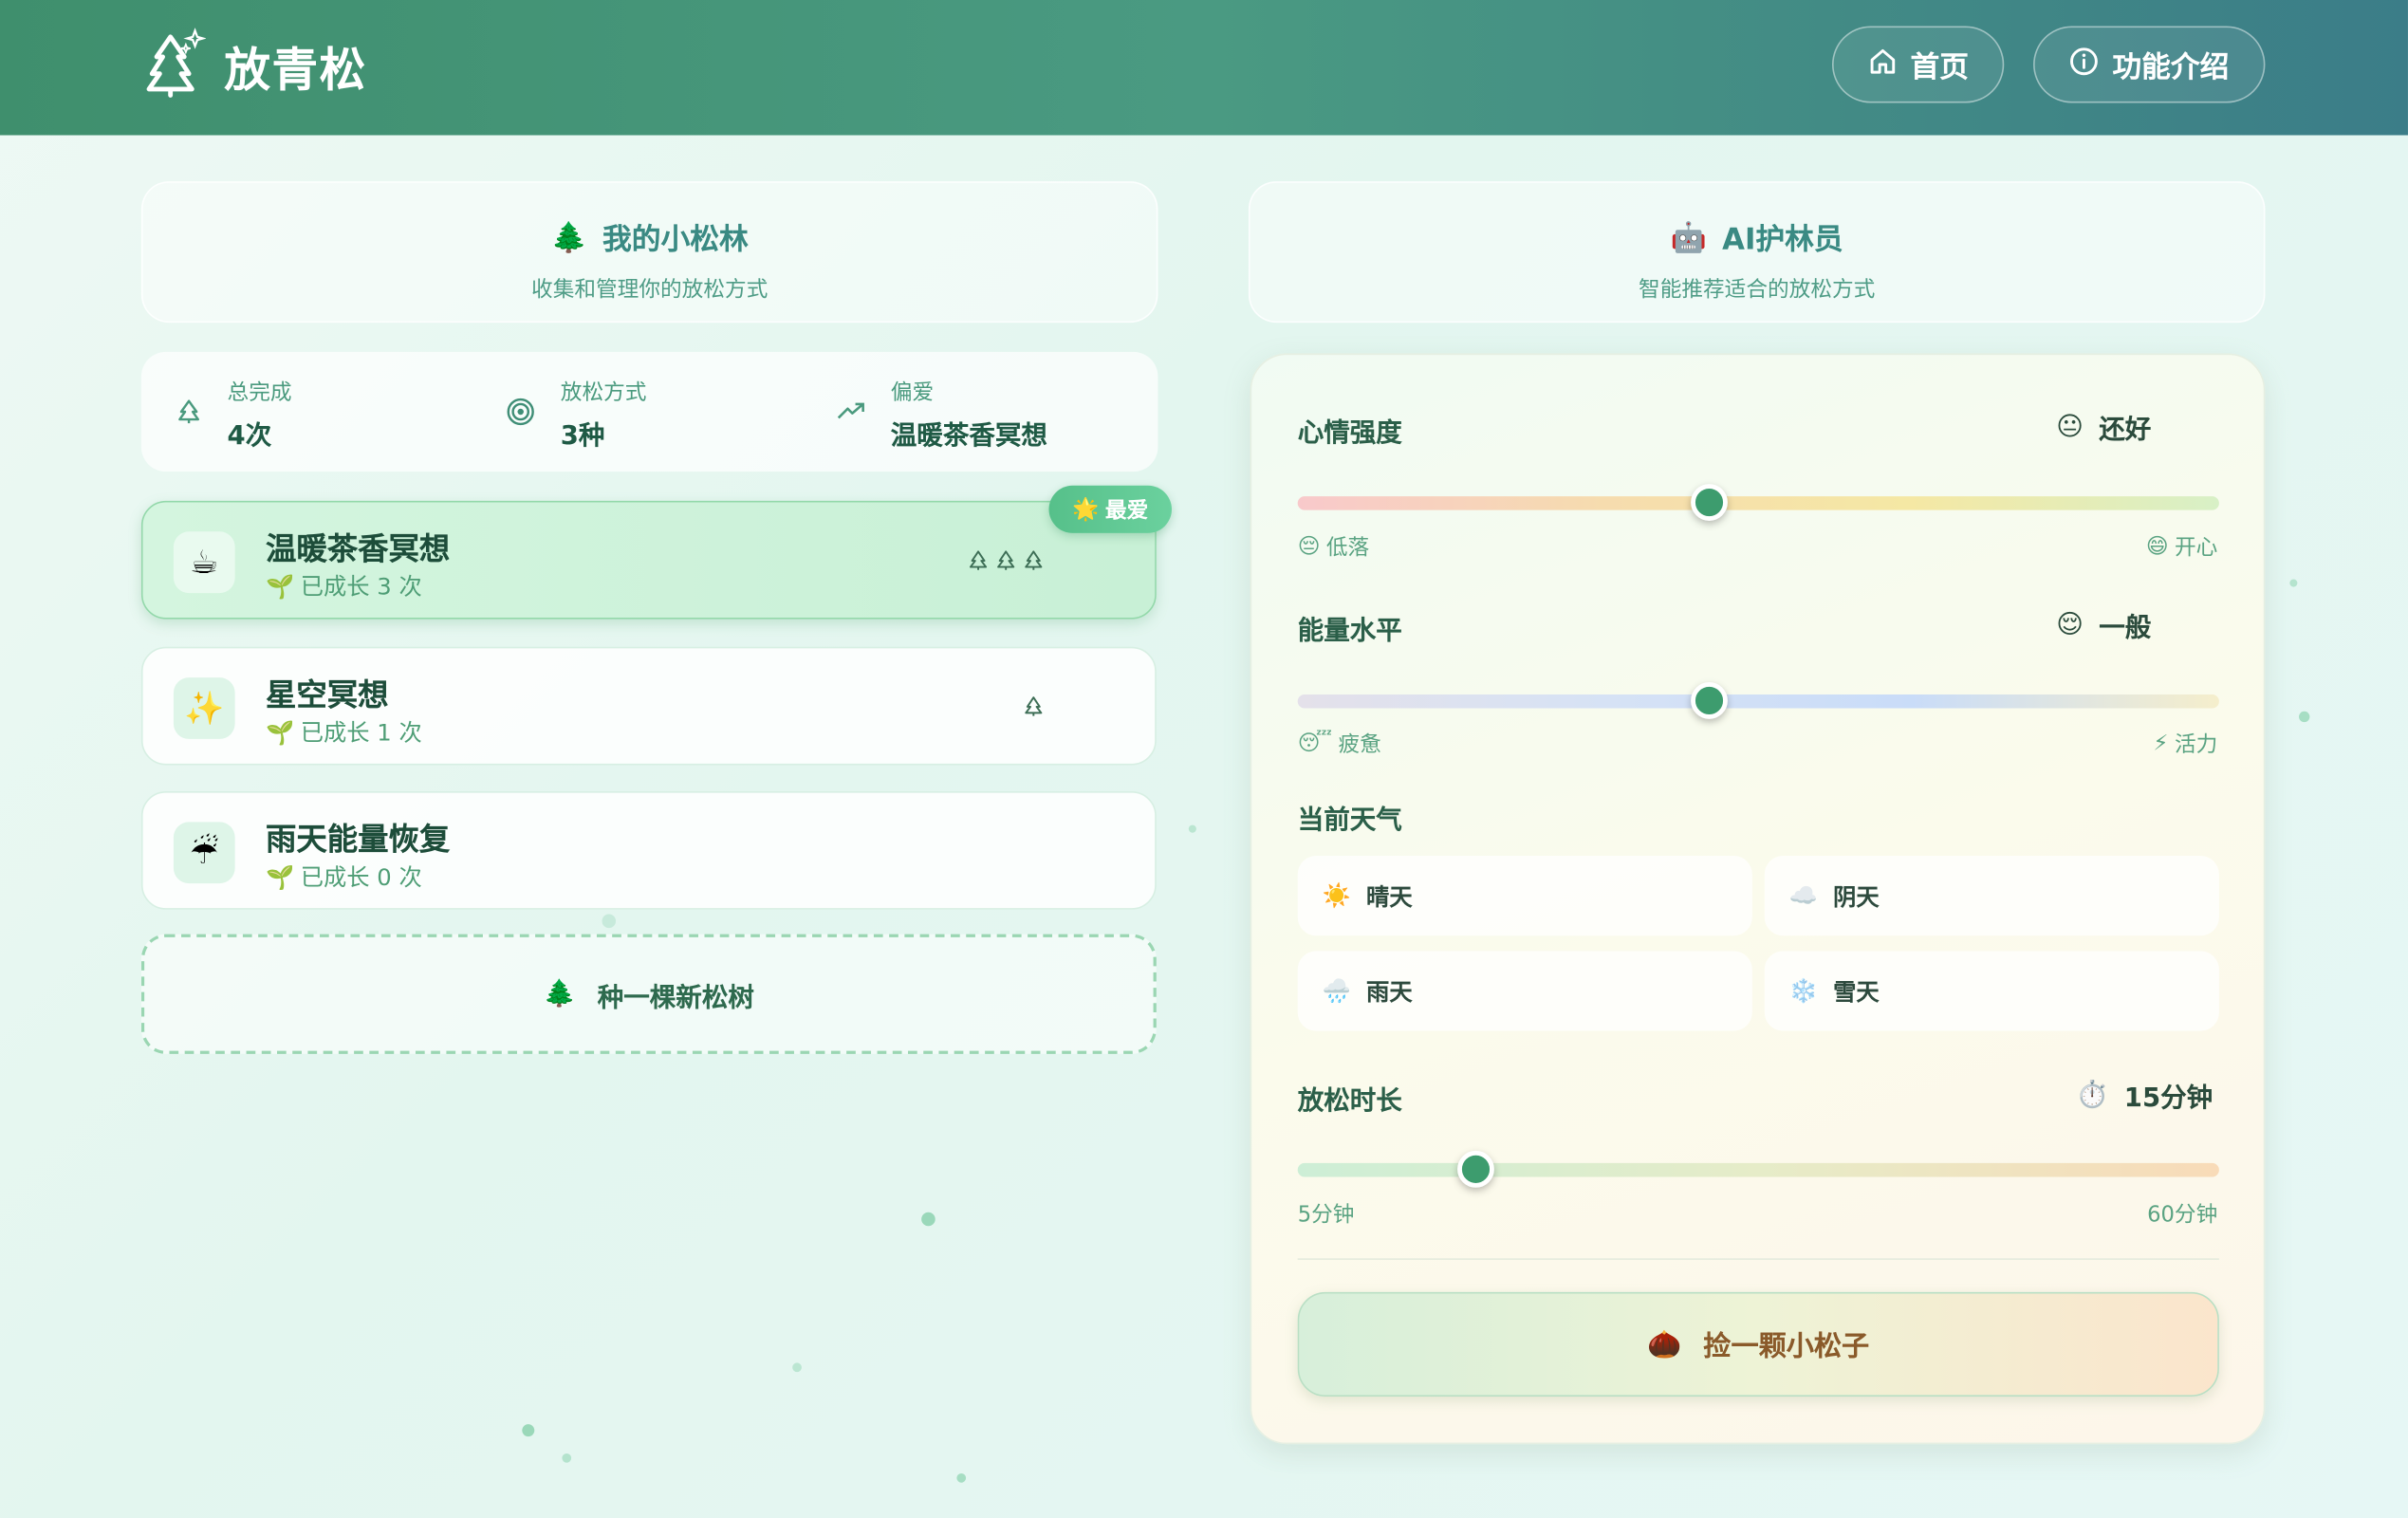 This screenshot has width=2408, height=1518. What do you see at coordinates (2070, 624) in the screenshot?
I see `relieved-face-icon: 😌` at bounding box center [2070, 624].